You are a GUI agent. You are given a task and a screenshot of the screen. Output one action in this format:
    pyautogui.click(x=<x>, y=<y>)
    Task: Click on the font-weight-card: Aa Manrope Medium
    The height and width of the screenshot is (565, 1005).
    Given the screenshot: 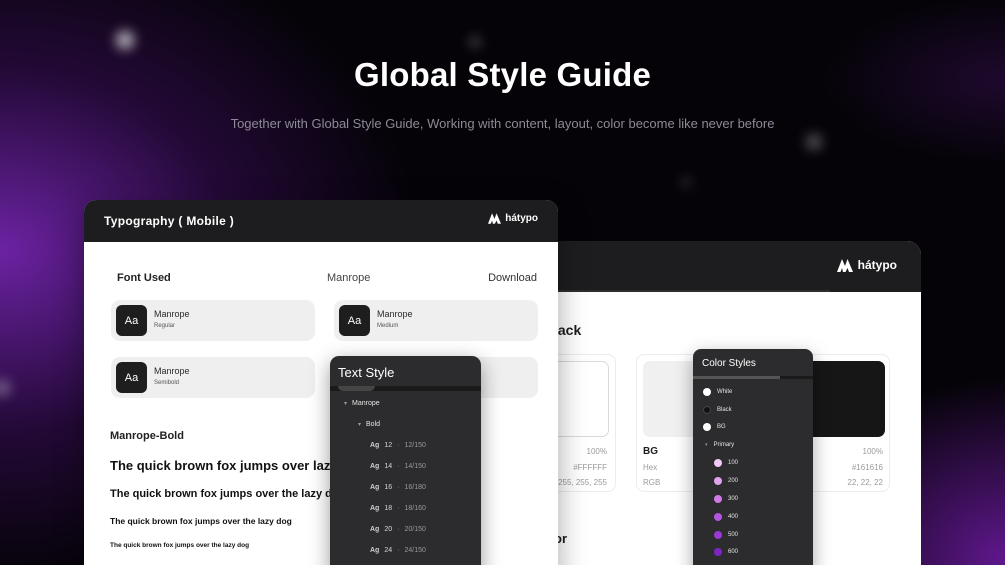 What is the action you would take?
    pyautogui.click(x=436, y=320)
    